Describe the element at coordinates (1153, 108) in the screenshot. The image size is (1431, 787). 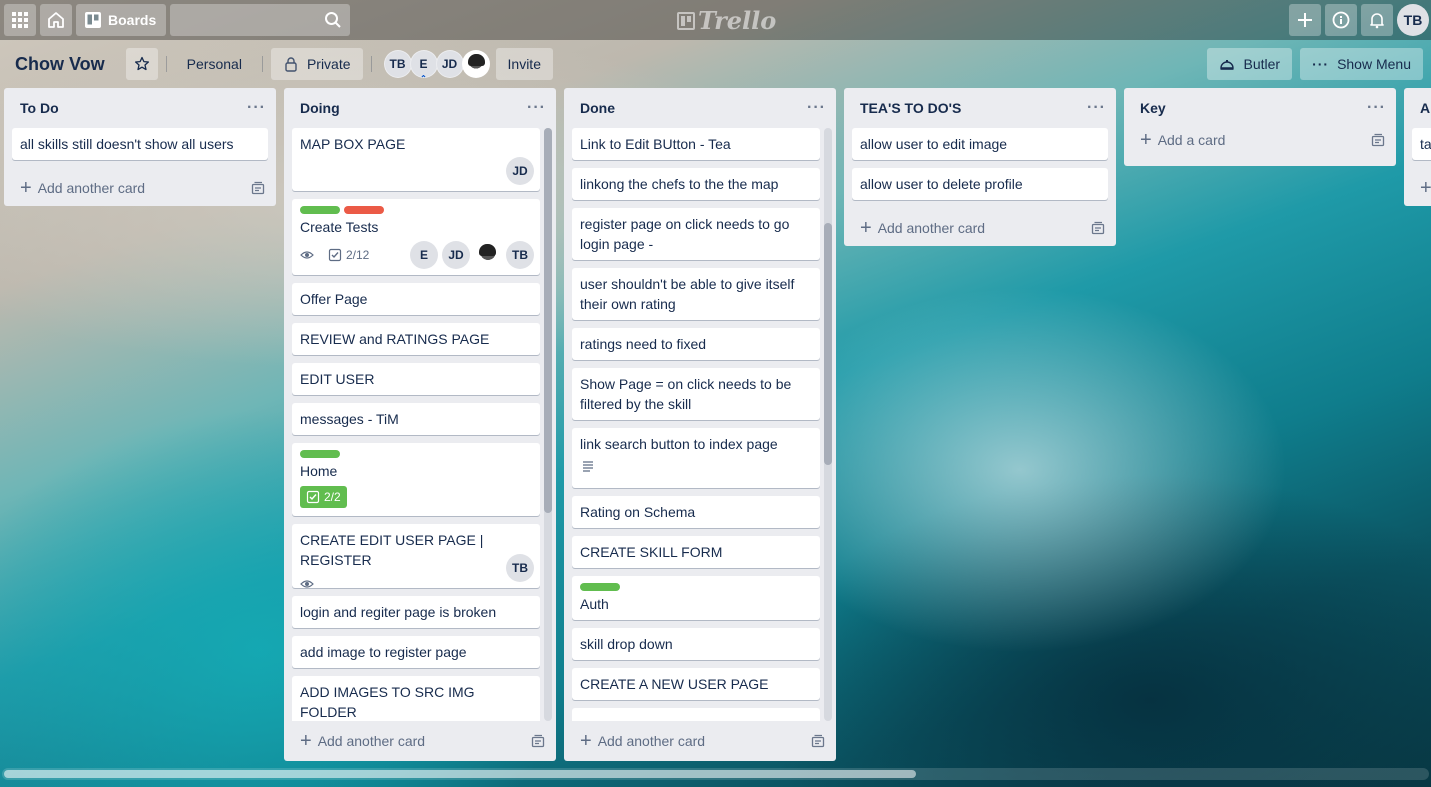
I see `list-title: Key` at that location.